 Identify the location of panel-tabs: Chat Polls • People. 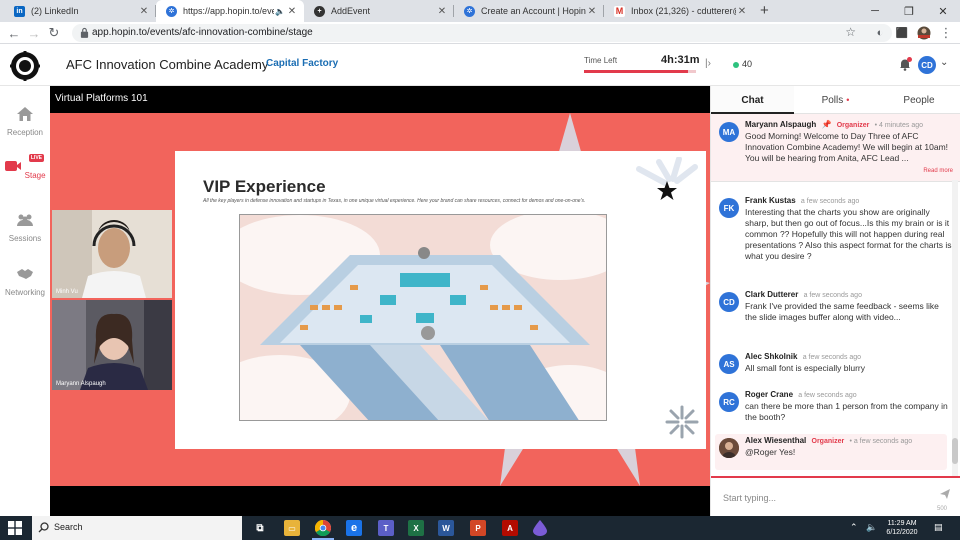
(835, 100).